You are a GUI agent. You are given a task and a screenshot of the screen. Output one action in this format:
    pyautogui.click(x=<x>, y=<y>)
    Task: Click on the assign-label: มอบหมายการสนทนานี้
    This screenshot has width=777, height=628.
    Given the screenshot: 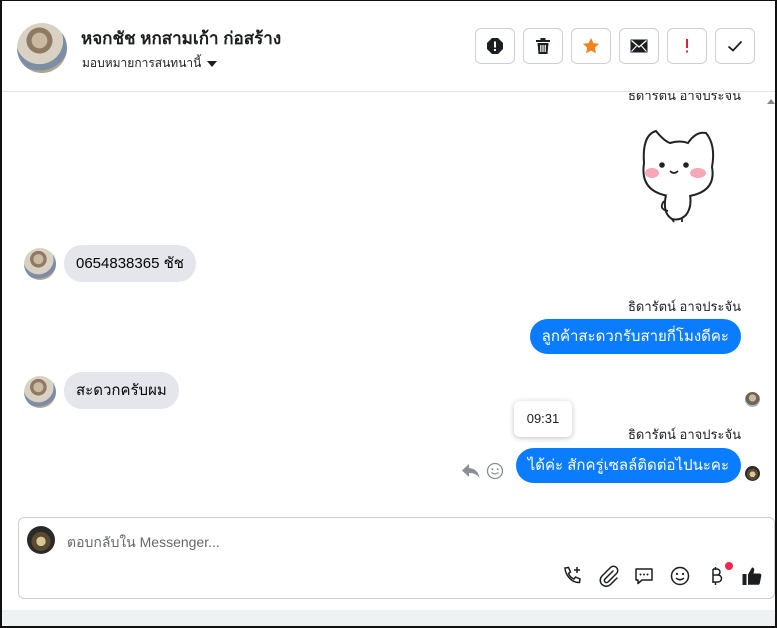 What is the action you would take?
    pyautogui.click(x=142, y=63)
    